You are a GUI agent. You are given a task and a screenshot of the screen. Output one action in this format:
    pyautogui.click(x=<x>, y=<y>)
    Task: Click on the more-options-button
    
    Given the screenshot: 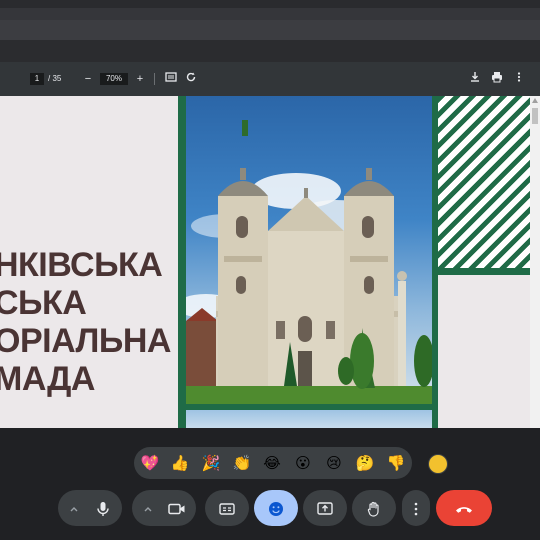 What is the action you would take?
    pyautogui.click(x=416, y=508)
    